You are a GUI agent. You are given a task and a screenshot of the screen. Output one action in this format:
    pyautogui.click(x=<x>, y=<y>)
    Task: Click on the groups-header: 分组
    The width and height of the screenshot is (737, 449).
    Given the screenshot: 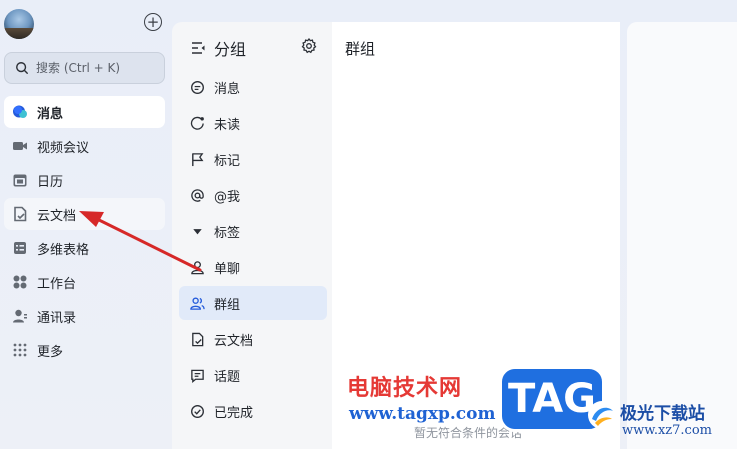 What is the action you would take?
    pyautogui.click(x=218, y=48)
    